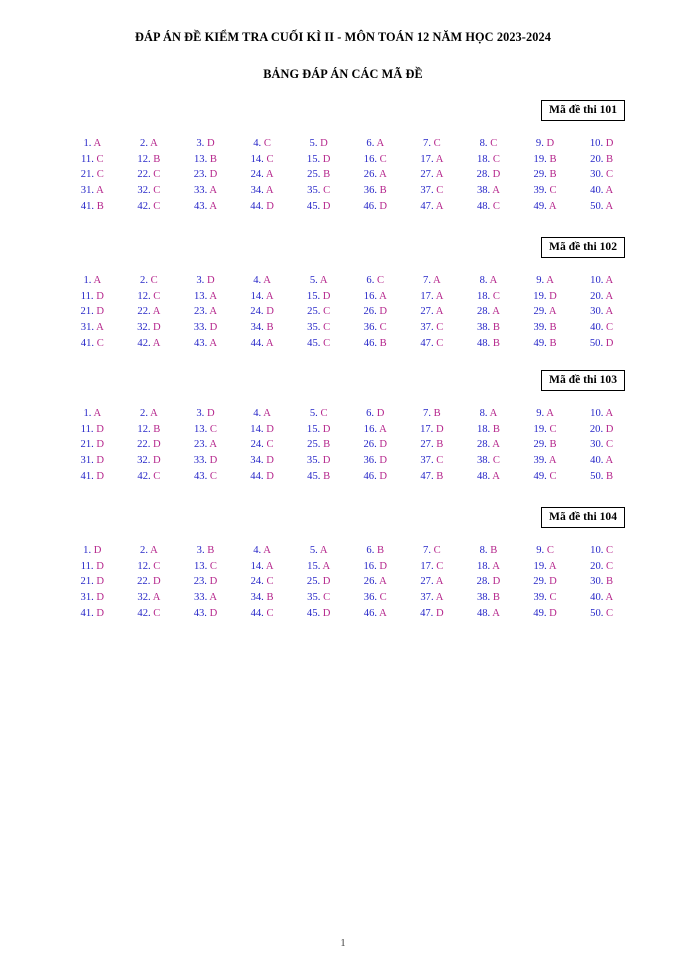 The image size is (686, 971). Describe the element at coordinates (483, 191) in the screenshot. I see `question-number: 38.` at that location.